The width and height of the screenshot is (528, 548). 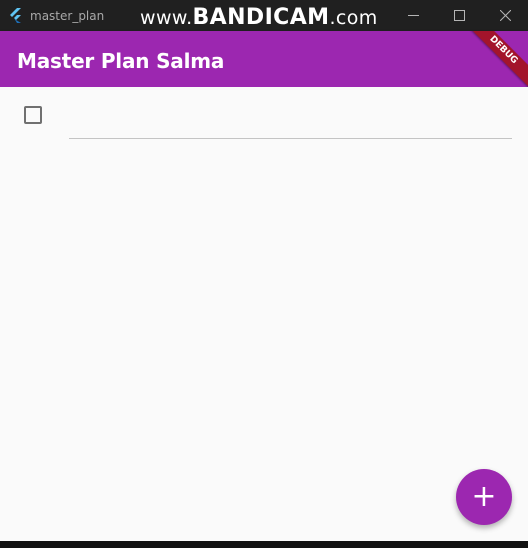 I want to click on bandicam-watermark: www.BANDICAM.com, so click(x=259, y=17).